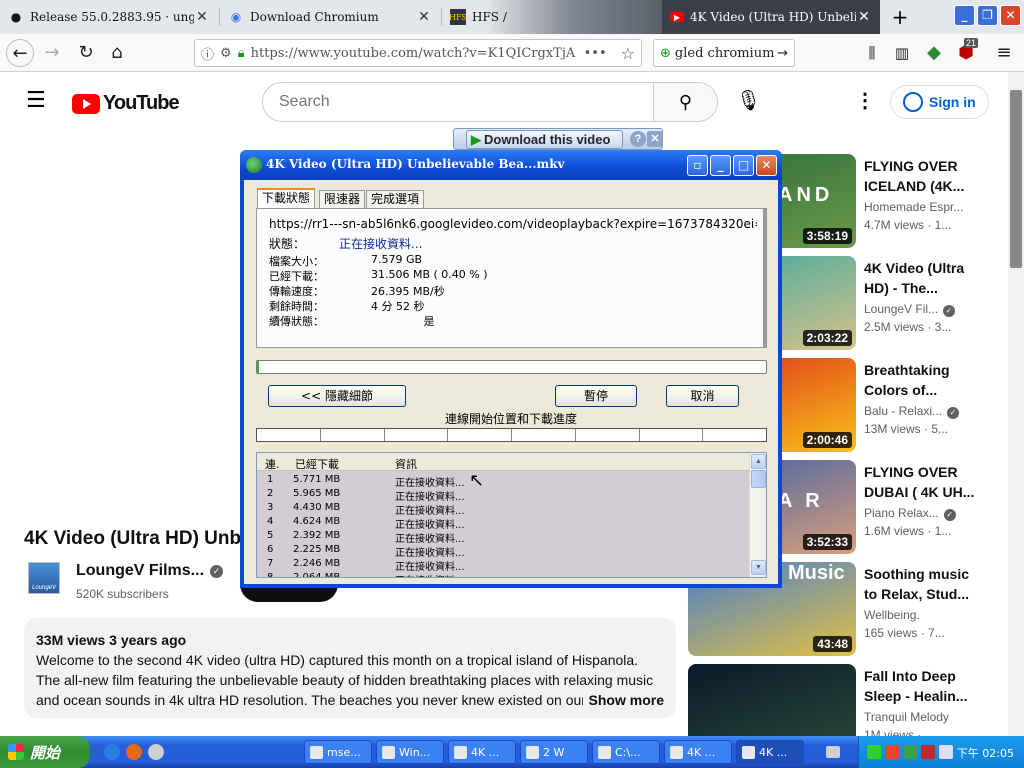 This screenshot has width=1024, height=768. What do you see at coordinates (771, 17) in the screenshot?
I see `tab-youtube-active: ▶ 4K Video (Ultra HD) Unbelievable ✕` at bounding box center [771, 17].